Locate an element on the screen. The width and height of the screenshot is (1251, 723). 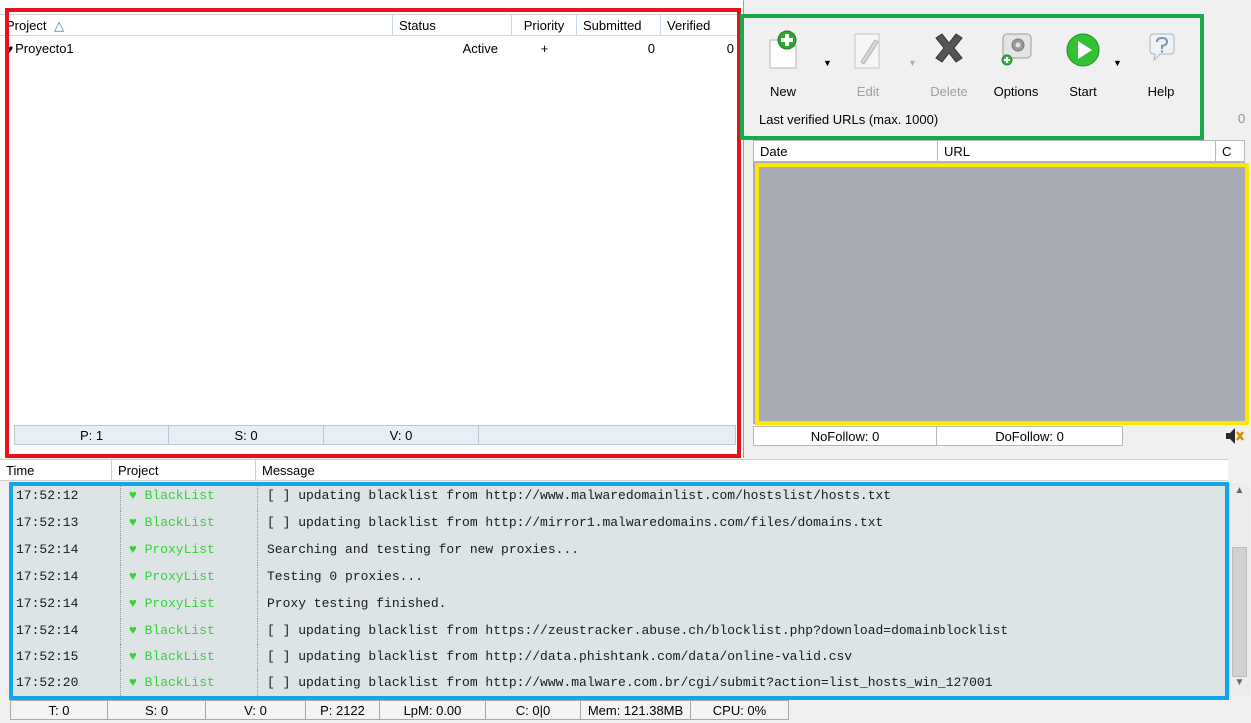
options-button: Options is located at coordinates (1016, 66).